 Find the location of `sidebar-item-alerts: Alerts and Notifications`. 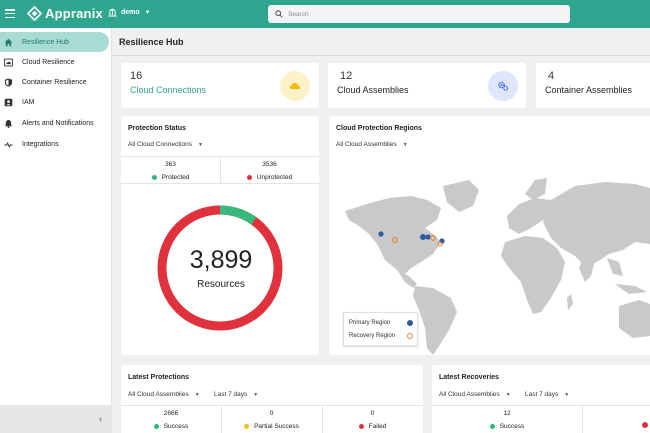

sidebar-item-alerts: Alerts and Notifications is located at coordinates (54, 123).